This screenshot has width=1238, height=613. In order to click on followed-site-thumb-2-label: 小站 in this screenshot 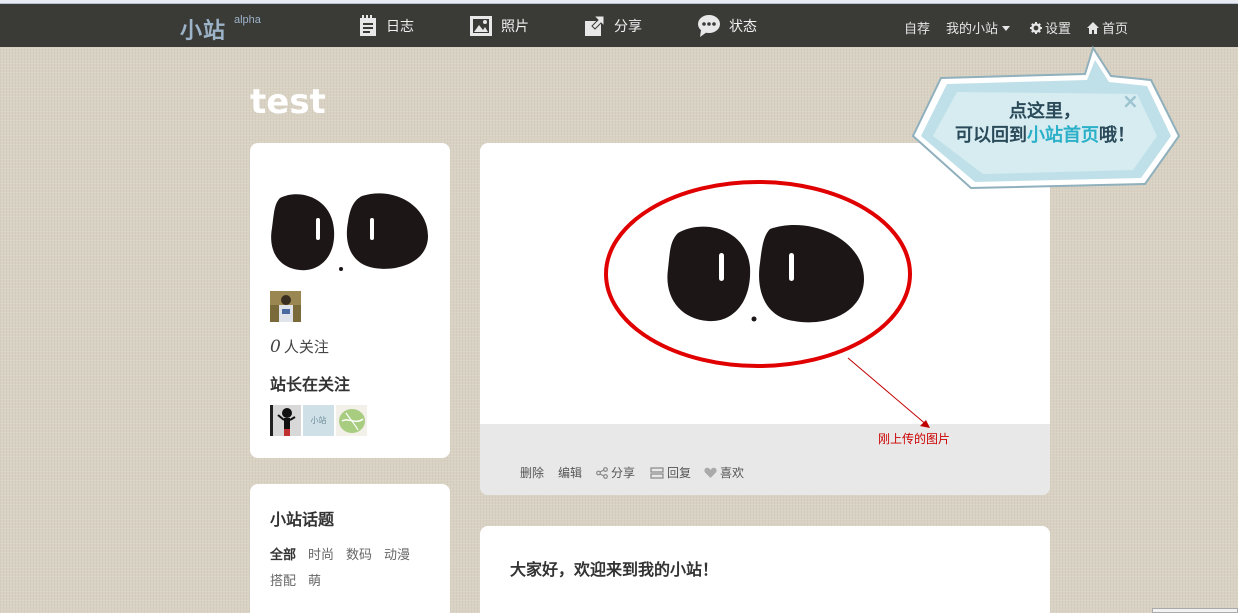, I will do `click(318, 420)`.